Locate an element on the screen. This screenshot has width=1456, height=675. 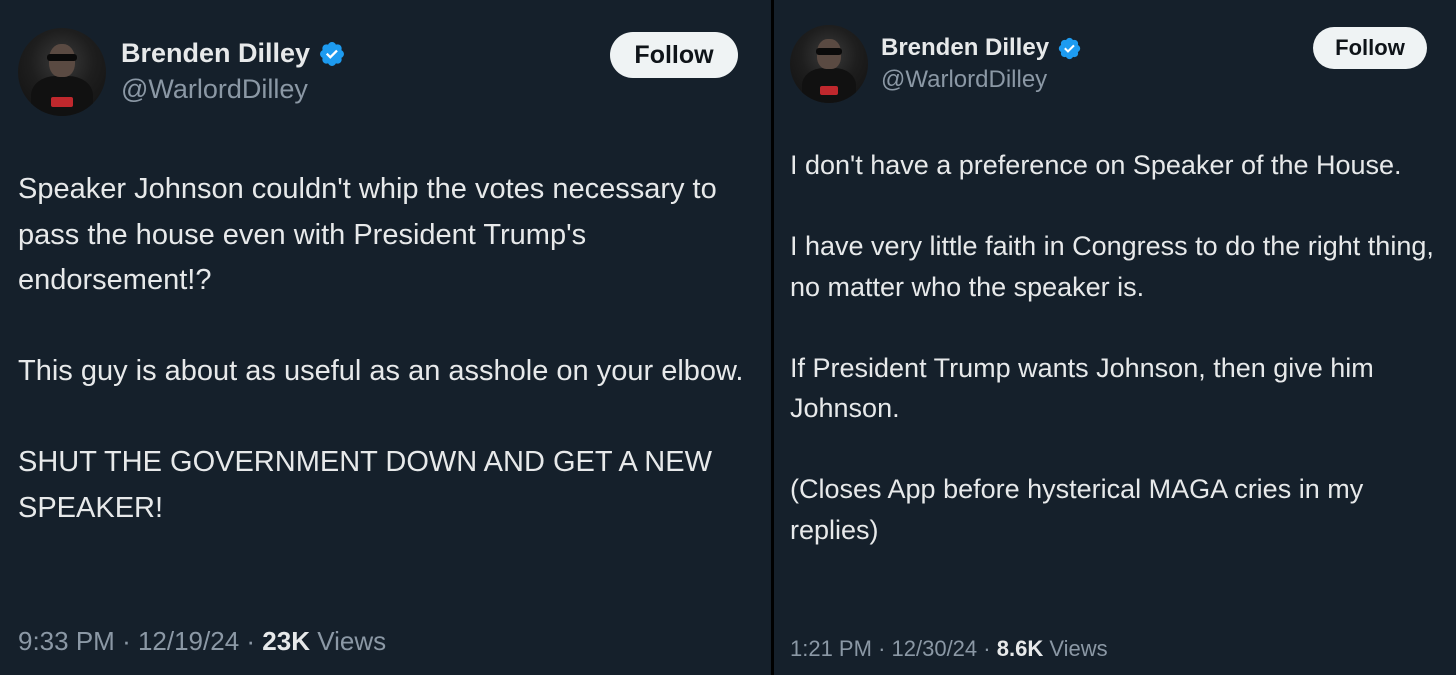
tweet-time: 9:33 PM is located at coordinates (66, 641).